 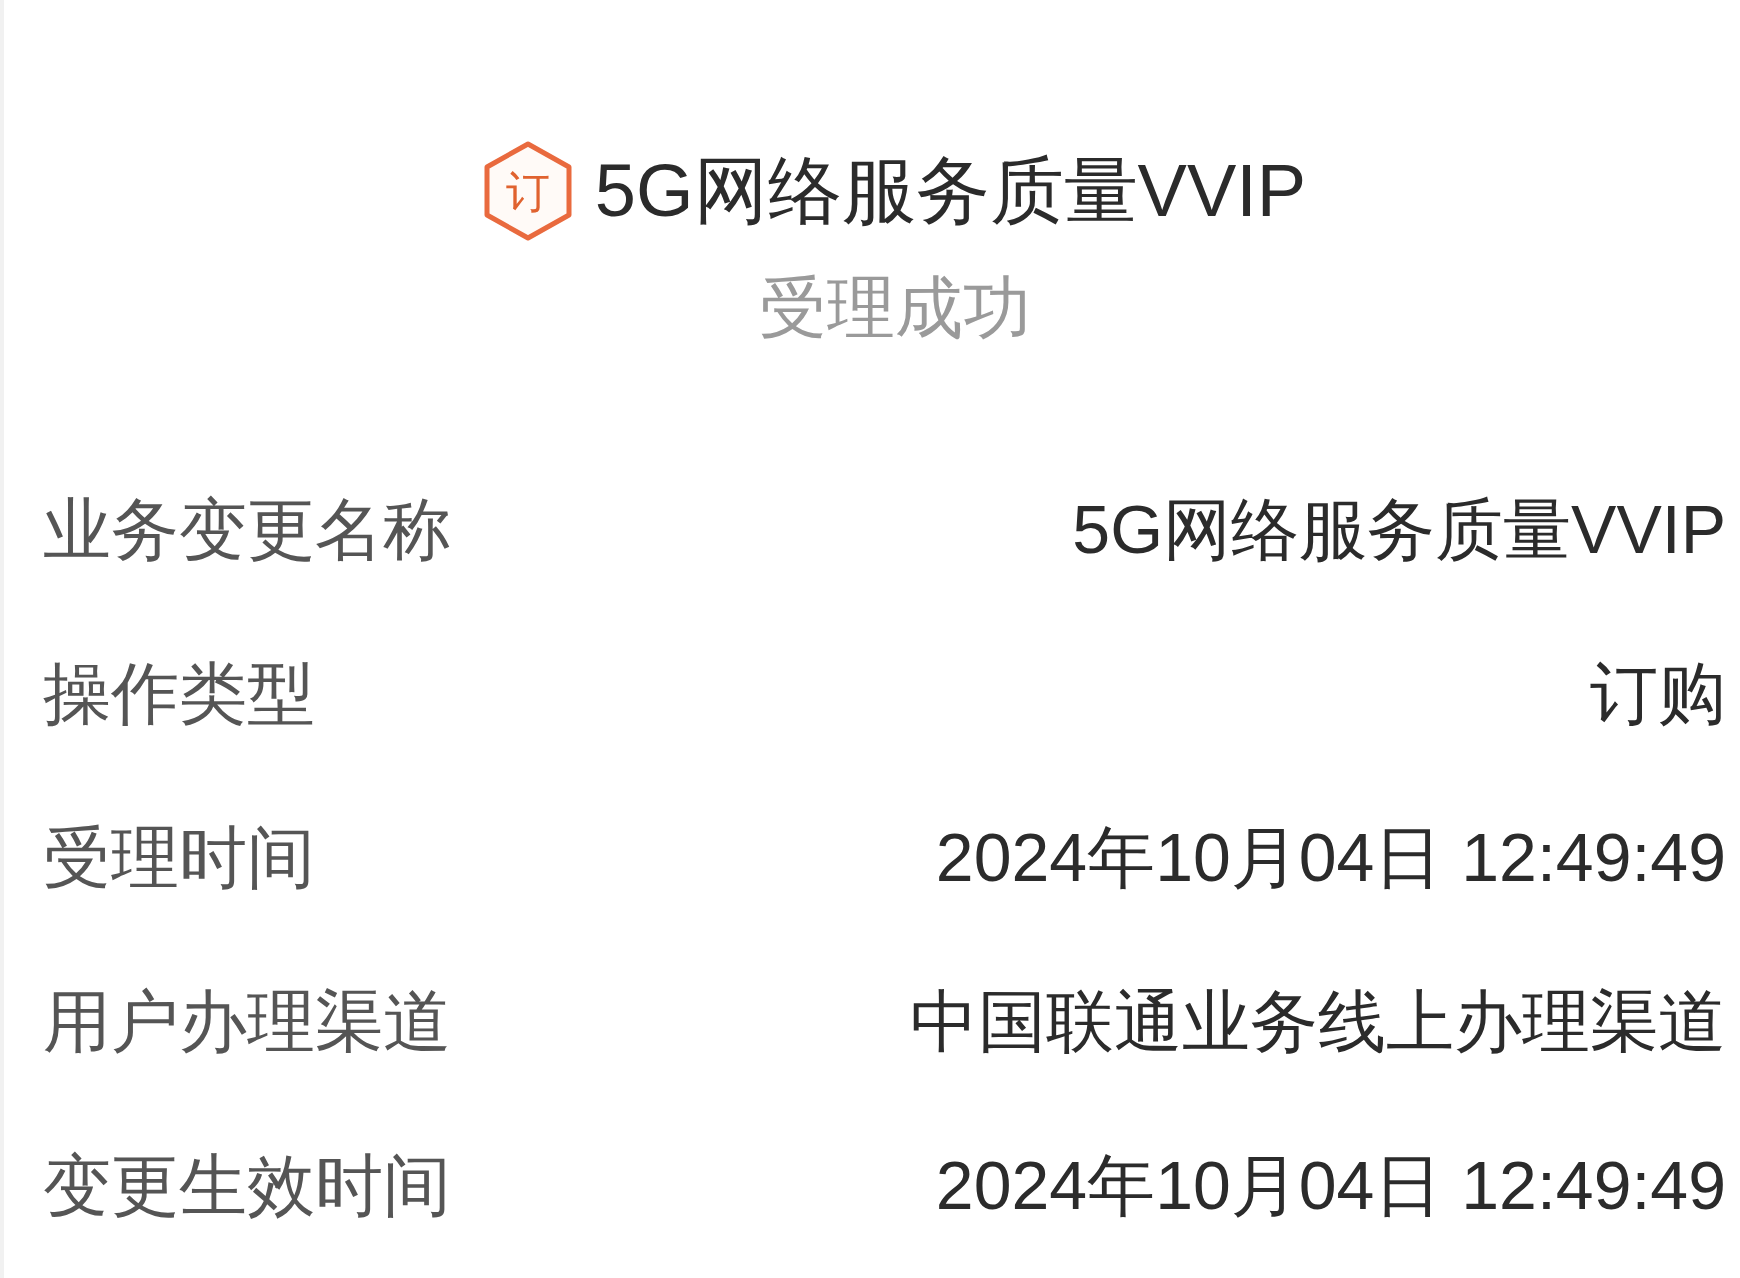 I want to click on service-title: 5G网络服务质量VVIP, so click(x=950, y=191).